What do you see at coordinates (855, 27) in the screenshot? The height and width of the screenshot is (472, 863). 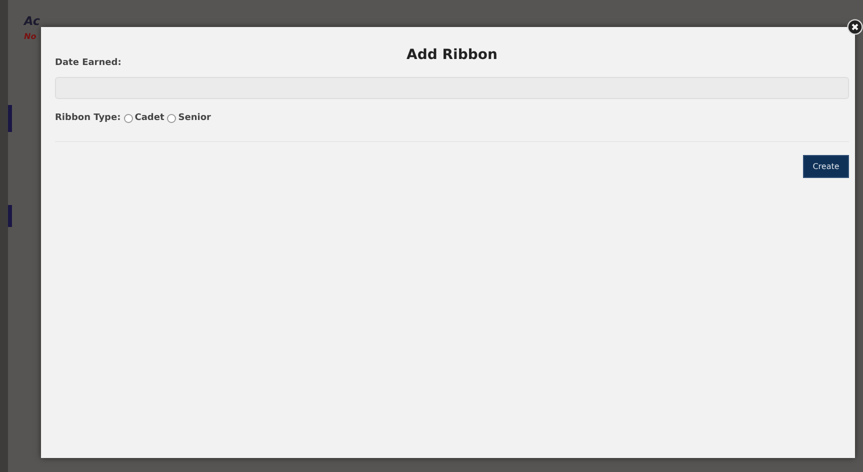 I see `close-icon` at bounding box center [855, 27].